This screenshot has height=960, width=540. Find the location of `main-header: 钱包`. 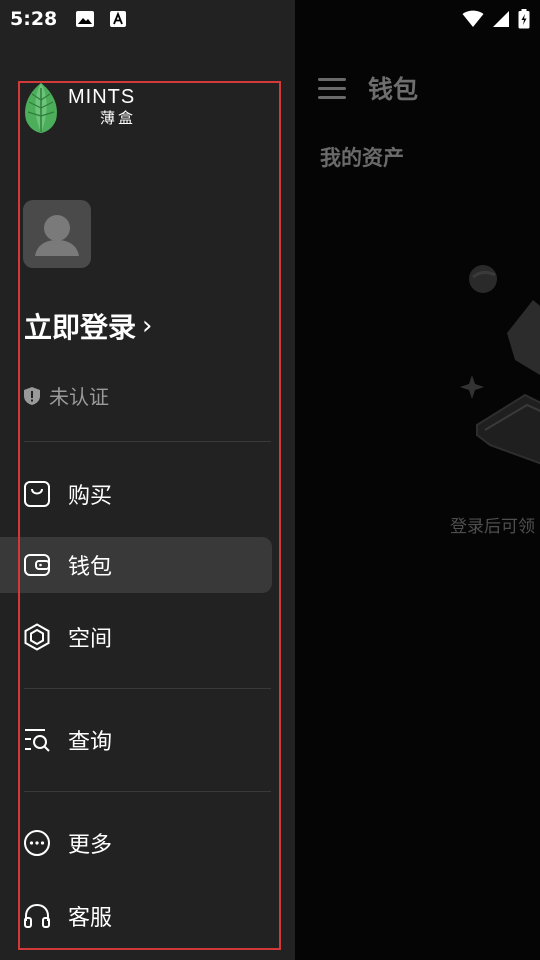

main-header: 钱包 is located at coordinates (368, 88).